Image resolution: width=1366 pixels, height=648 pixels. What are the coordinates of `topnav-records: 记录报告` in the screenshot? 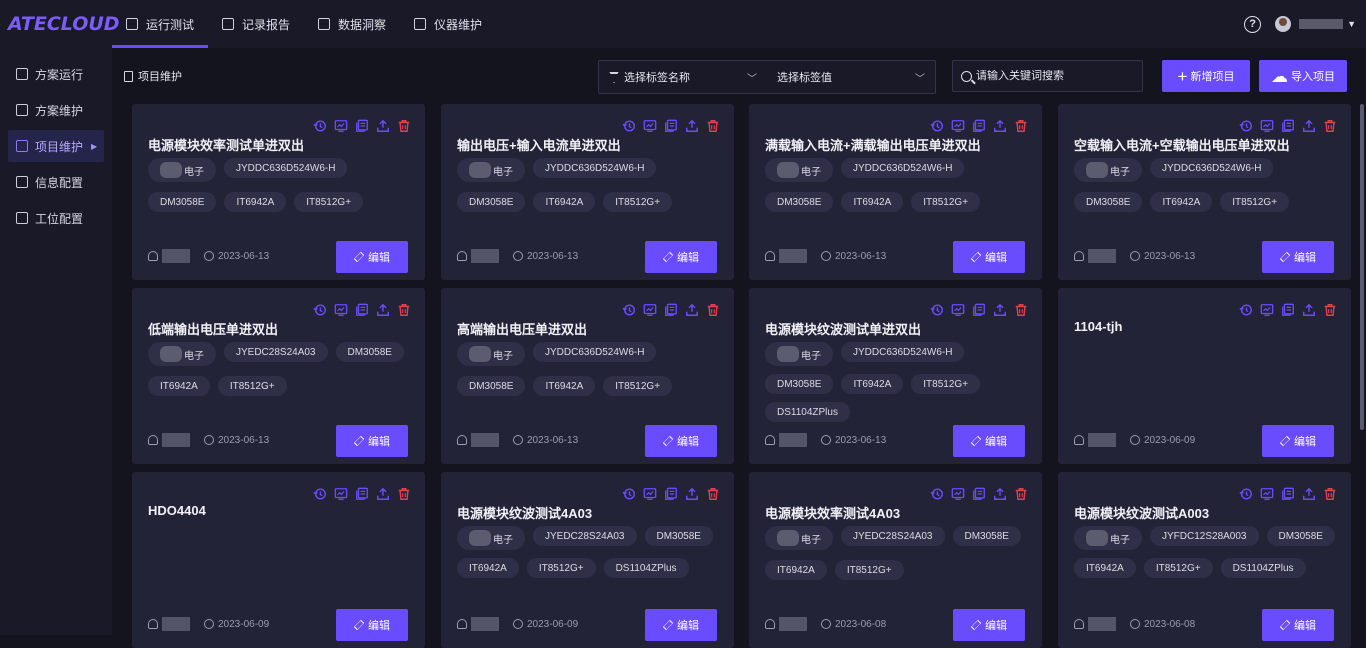 It's located at (256, 24).